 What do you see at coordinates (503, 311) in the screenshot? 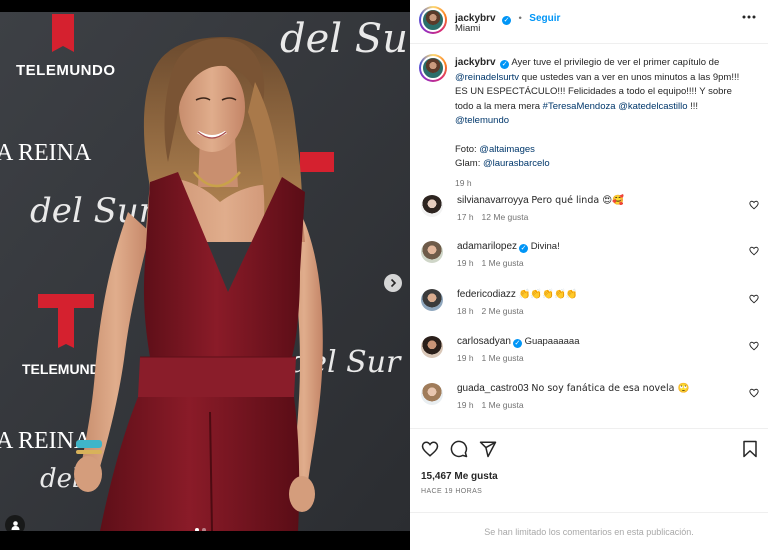
I see `comment-likes: 2 Me gusta` at bounding box center [503, 311].